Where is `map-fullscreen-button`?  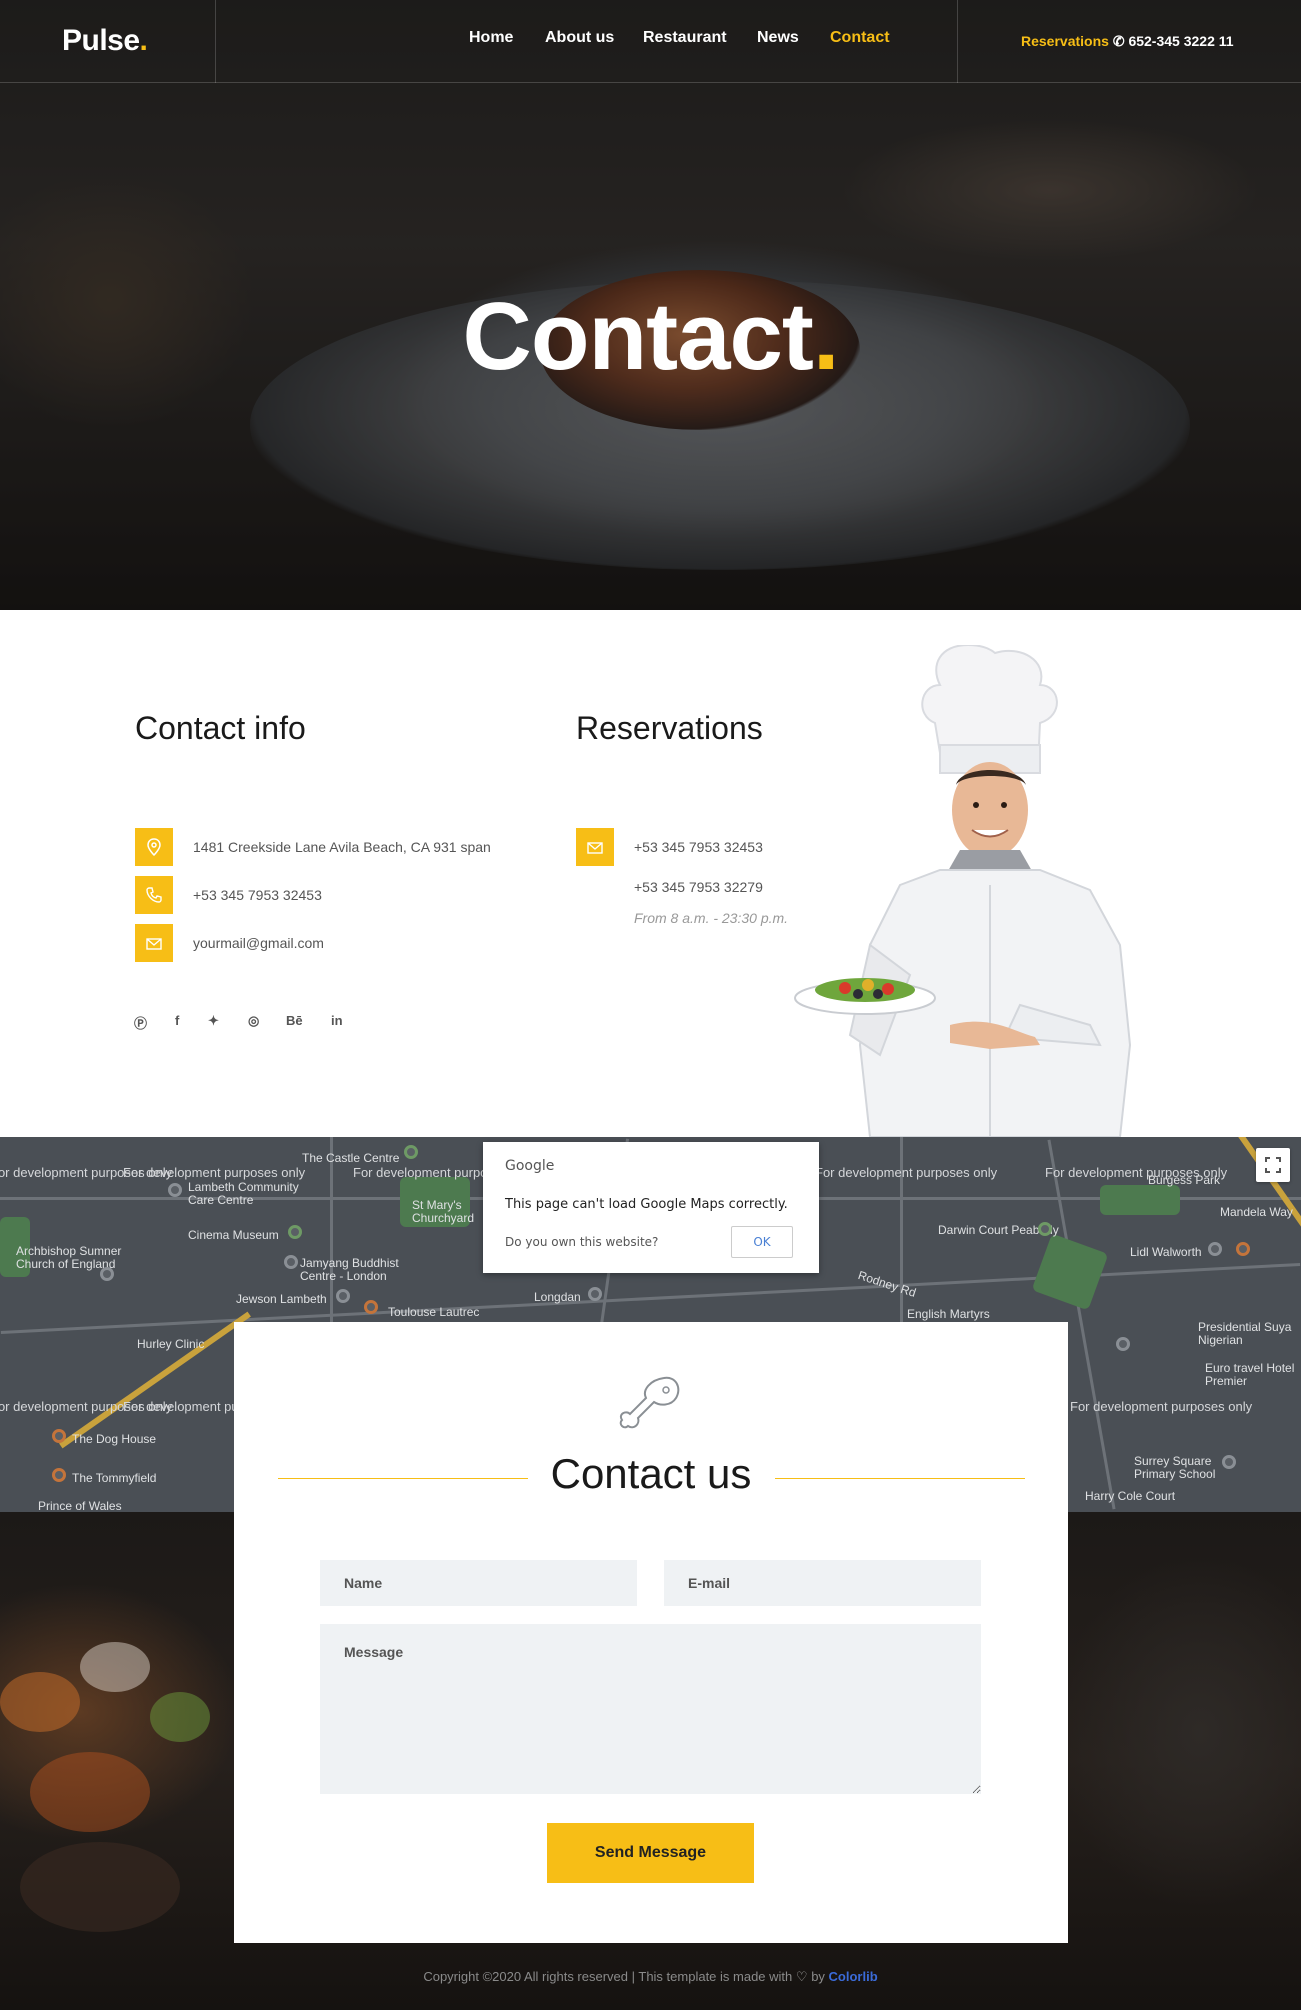 map-fullscreen-button is located at coordinates (1273, 1165).